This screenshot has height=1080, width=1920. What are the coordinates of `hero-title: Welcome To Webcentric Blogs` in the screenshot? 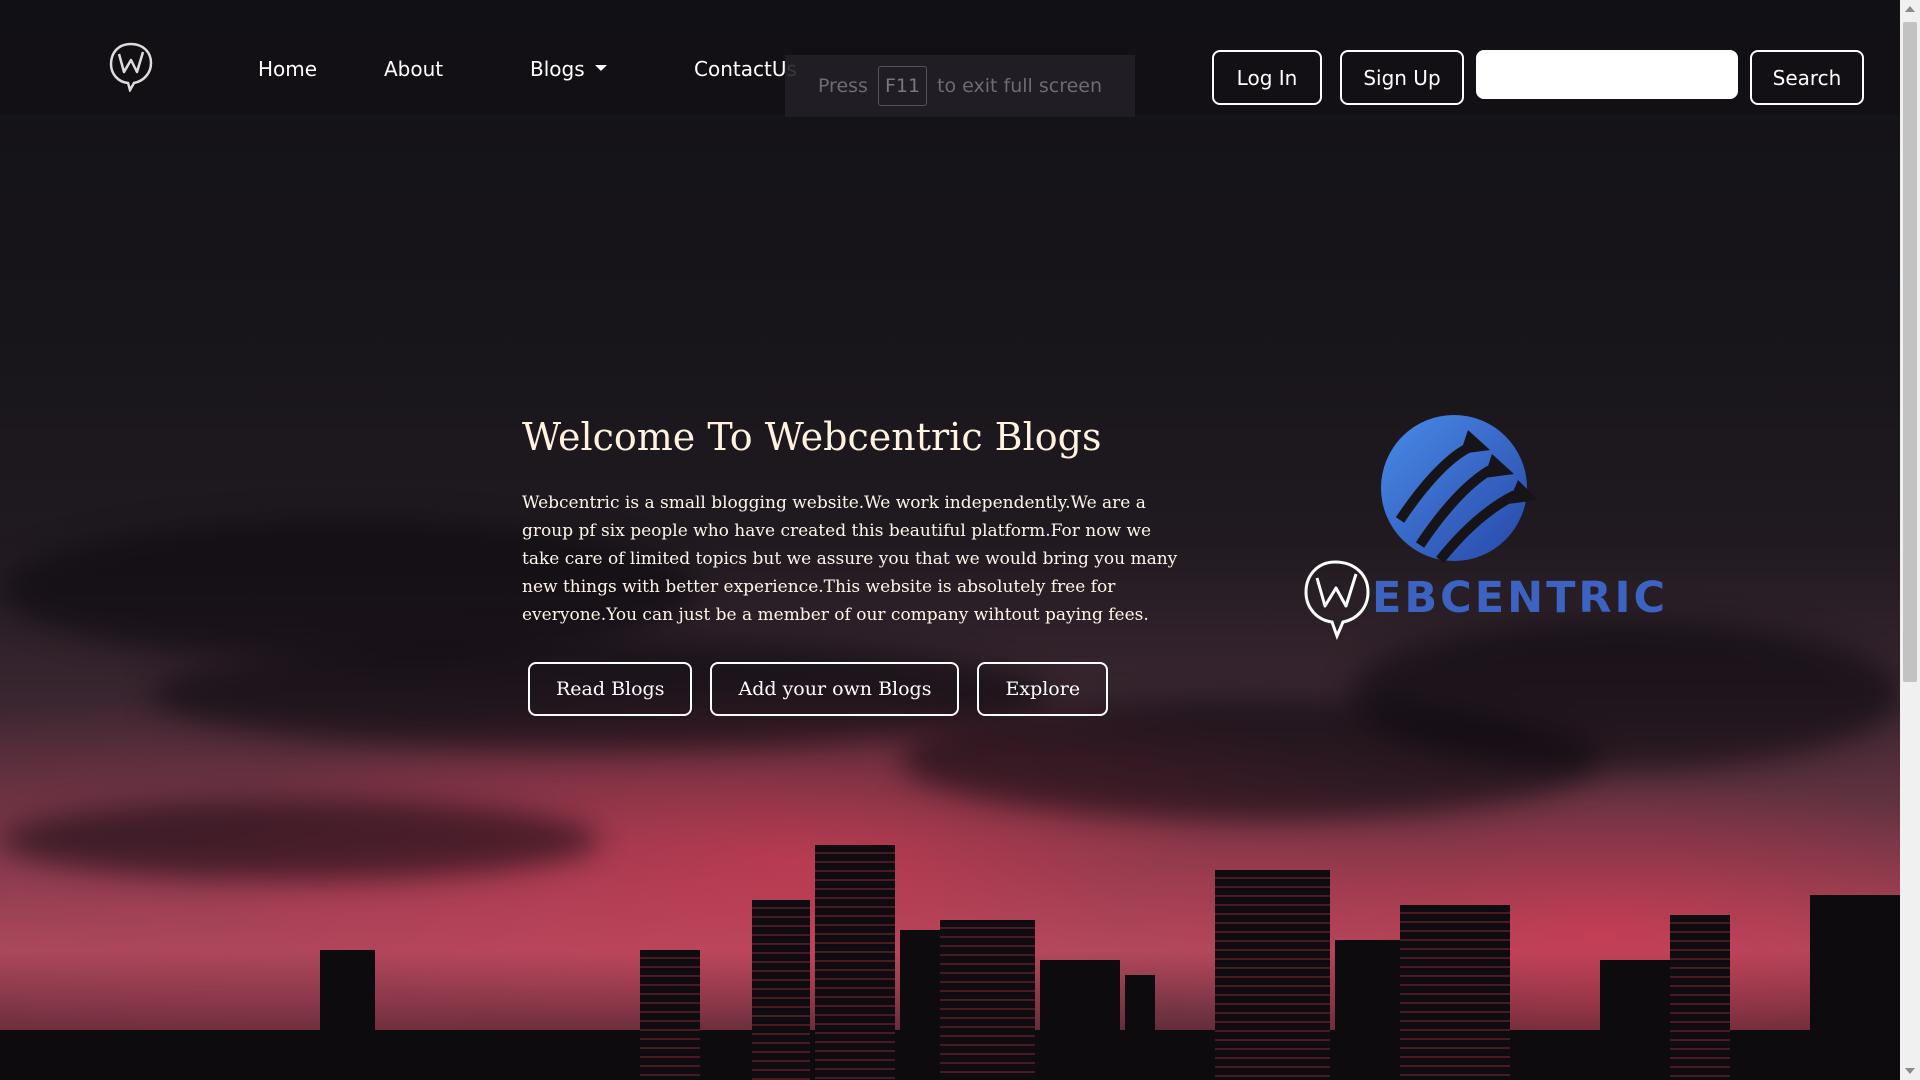 It's located at (812, 437).